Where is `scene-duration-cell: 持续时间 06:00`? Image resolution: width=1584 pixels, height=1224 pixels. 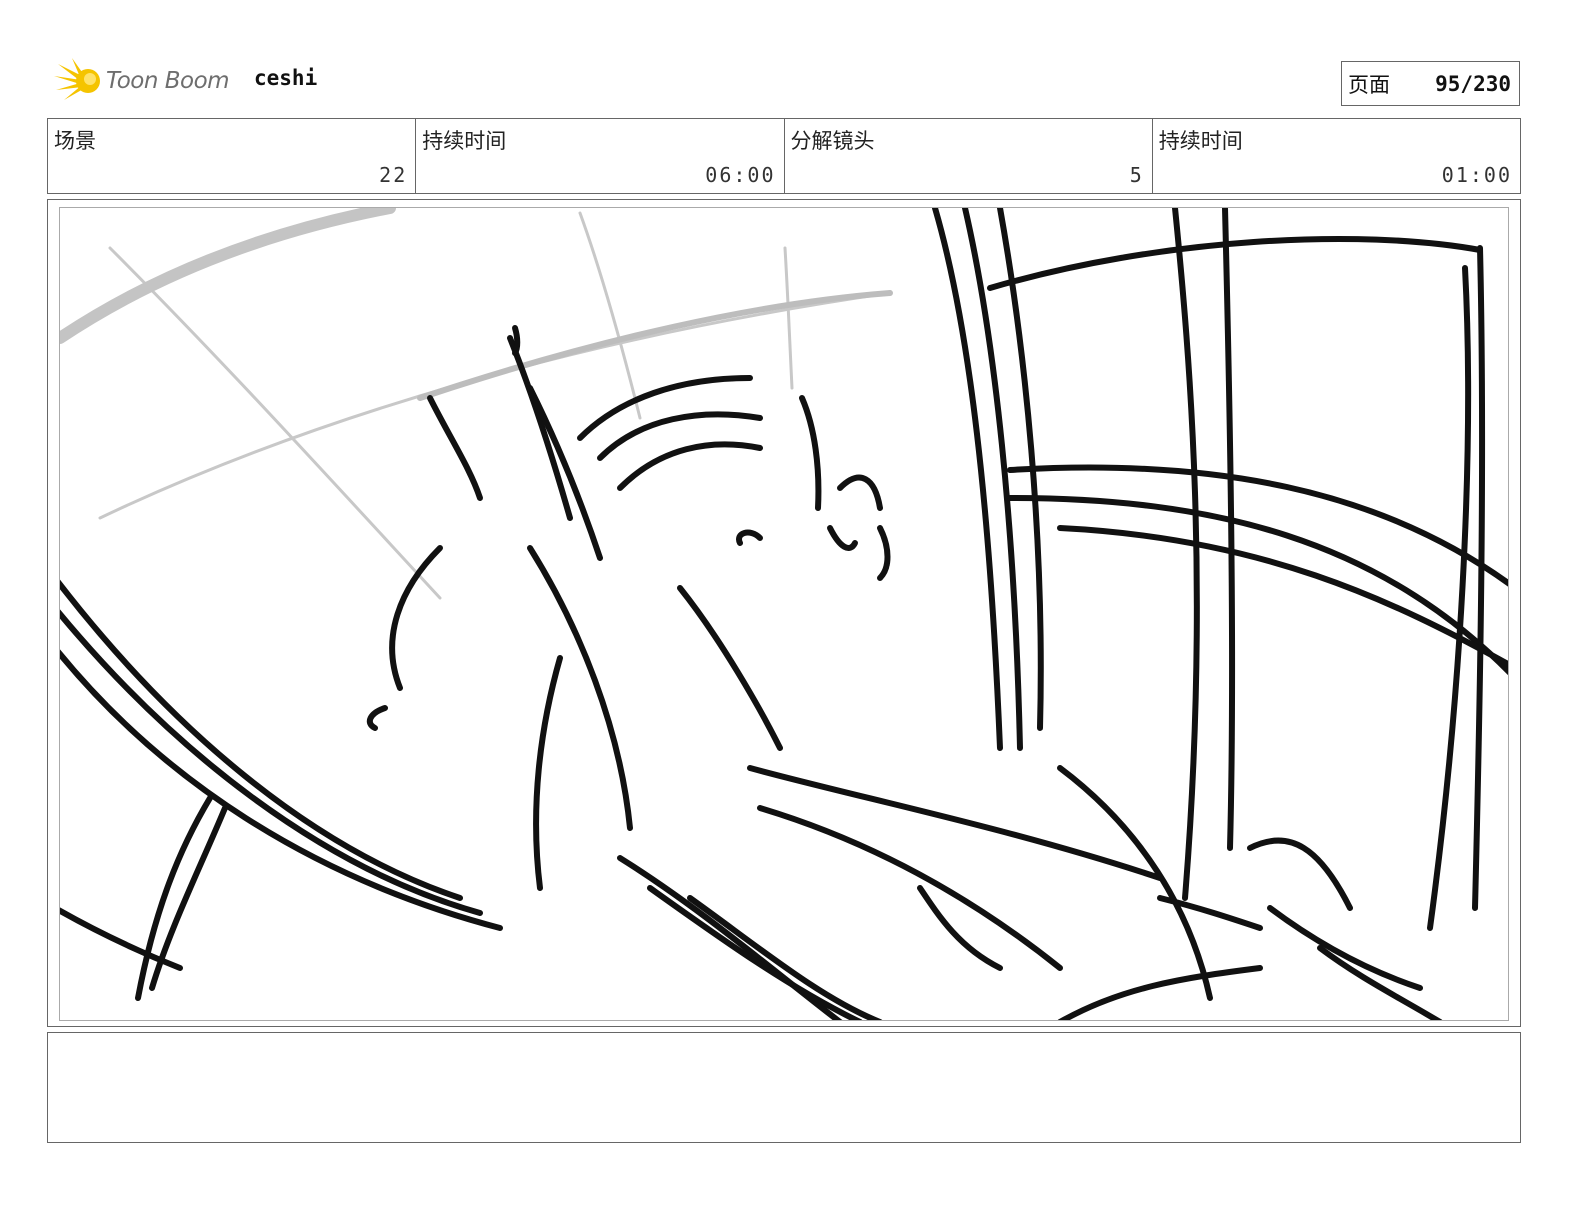
scene-duration-cell: 持续时间 06:00 is located at coordinates (600, 156).